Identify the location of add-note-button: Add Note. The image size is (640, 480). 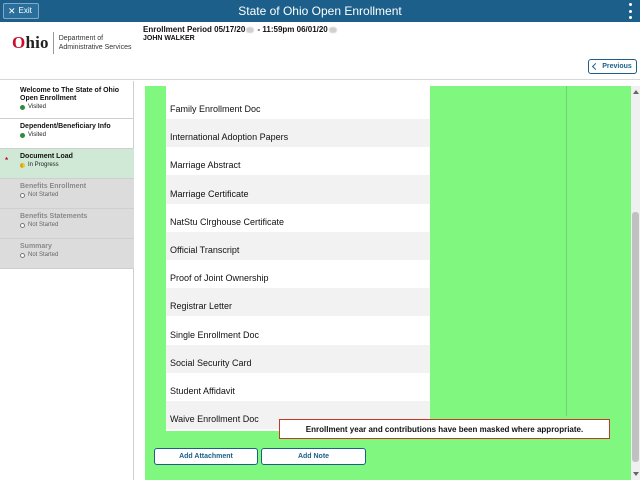
(313, 456).